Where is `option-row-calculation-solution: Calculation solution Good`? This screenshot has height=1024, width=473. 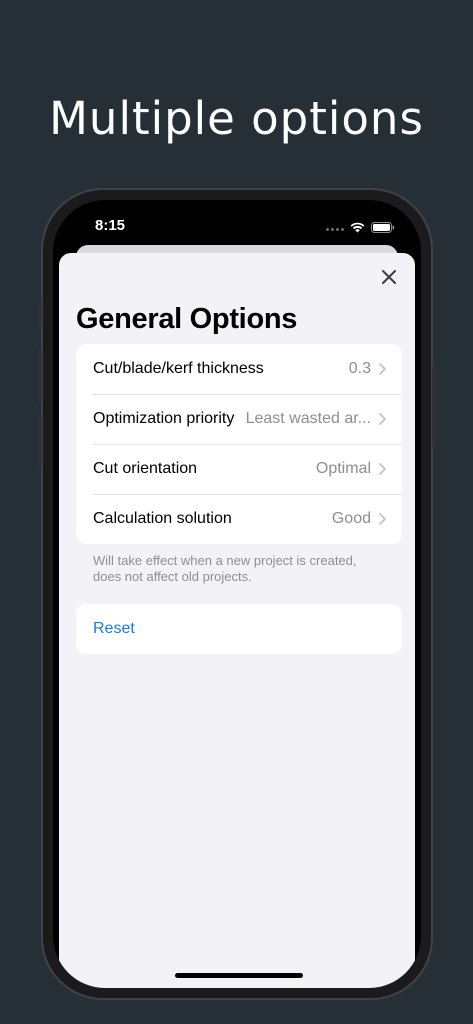
option-row-calculation-solution: Calculation solution Good is located at coordinates (239, 519).